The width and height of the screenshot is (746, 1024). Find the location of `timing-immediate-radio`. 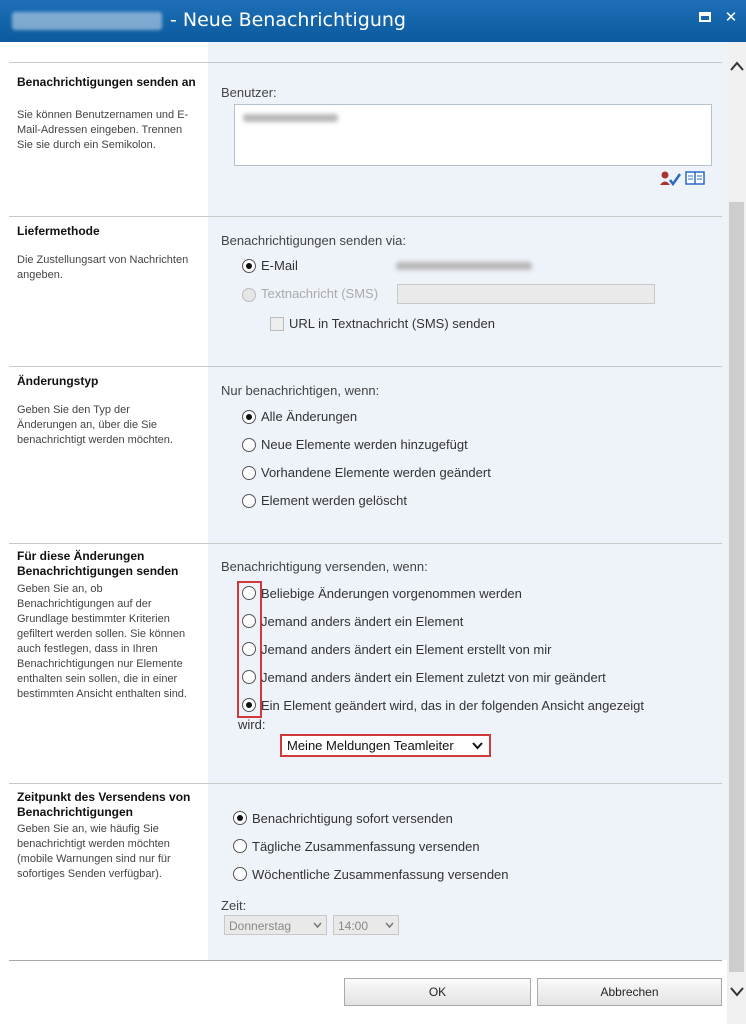

timing-immediate-radio is located at coordinates (240, 818).